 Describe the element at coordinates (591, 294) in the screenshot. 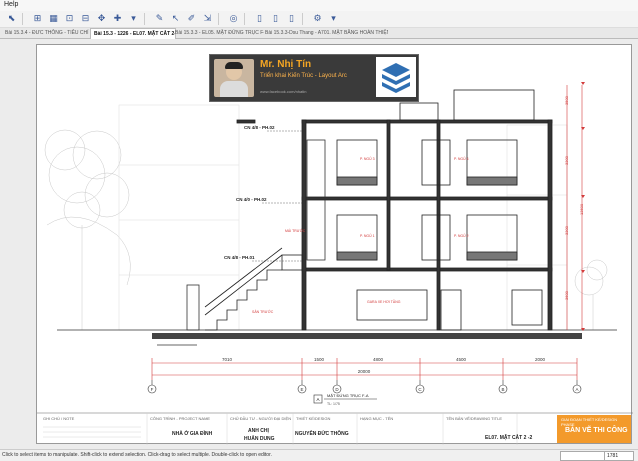

I see `tree-sketch-right` at that location.